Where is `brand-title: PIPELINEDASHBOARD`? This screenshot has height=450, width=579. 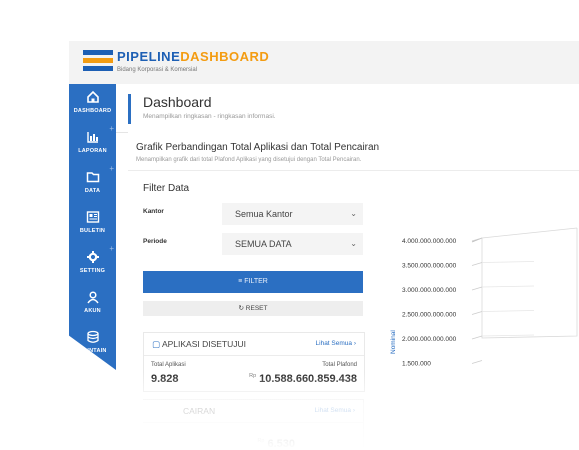
brand-title: PIPELINEDASHBOARD is located at coordinates (193, 56).